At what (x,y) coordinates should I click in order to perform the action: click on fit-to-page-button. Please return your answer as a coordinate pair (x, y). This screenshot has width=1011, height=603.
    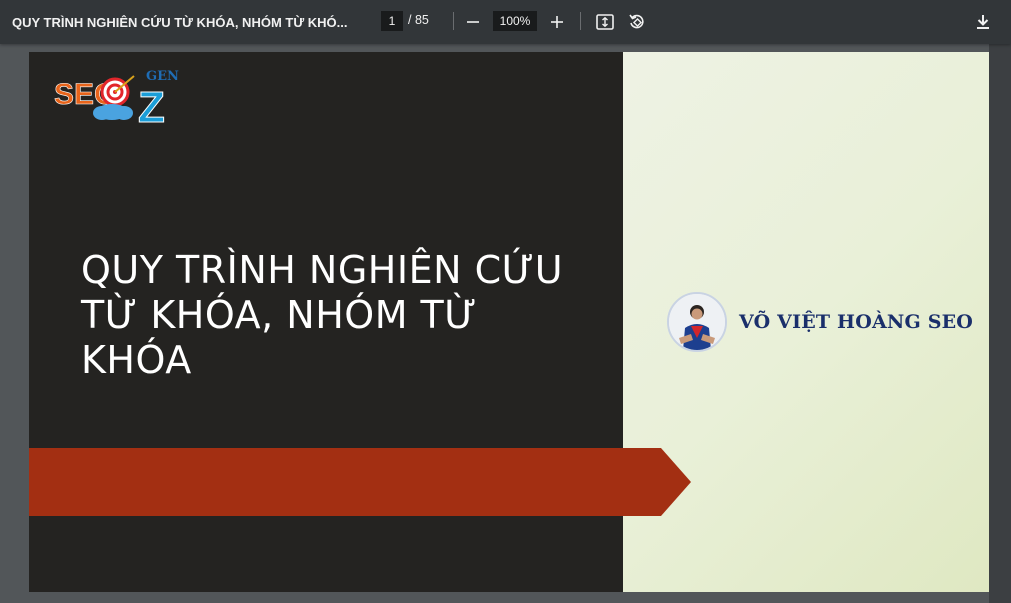
    Looking at the image, I should click on (605, 22).